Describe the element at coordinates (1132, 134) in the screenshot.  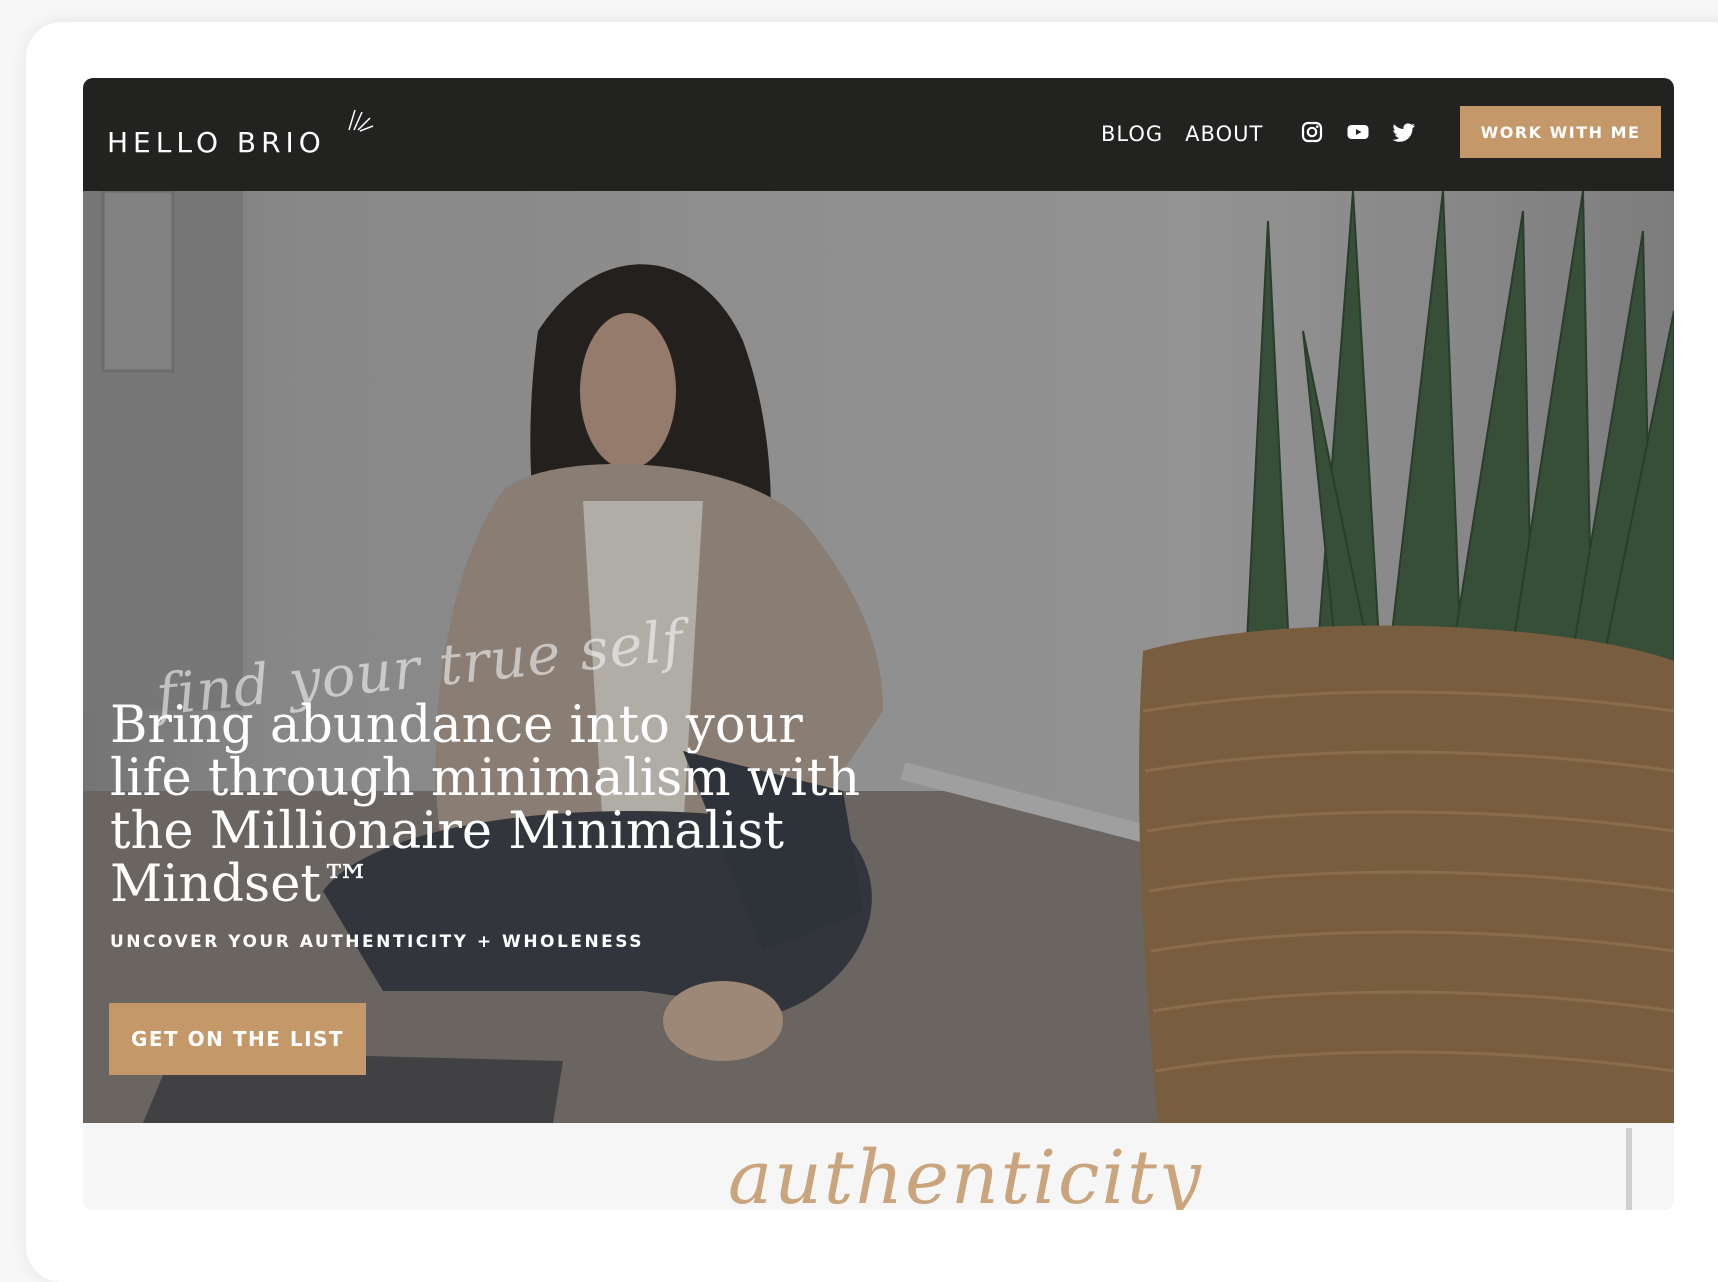
I see `nav-link-blog: BLOG` at that location.